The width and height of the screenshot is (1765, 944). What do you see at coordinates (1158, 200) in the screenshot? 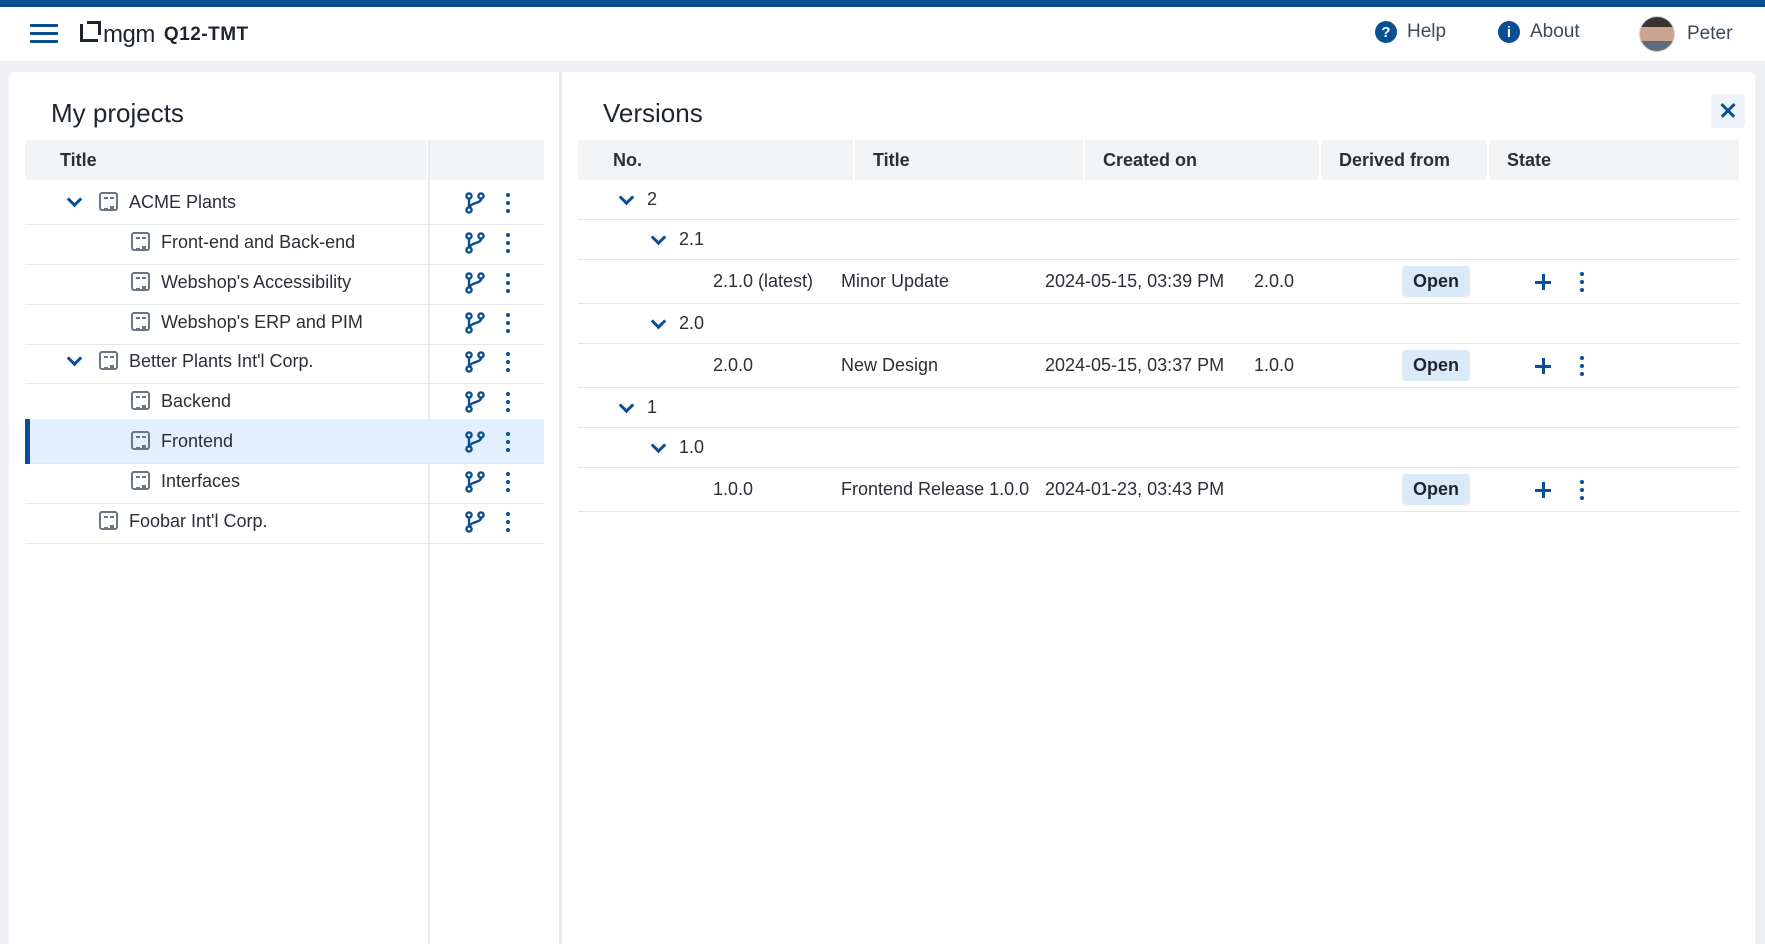
I see `version-group-row: 2` at bounding box center [1158, 200].